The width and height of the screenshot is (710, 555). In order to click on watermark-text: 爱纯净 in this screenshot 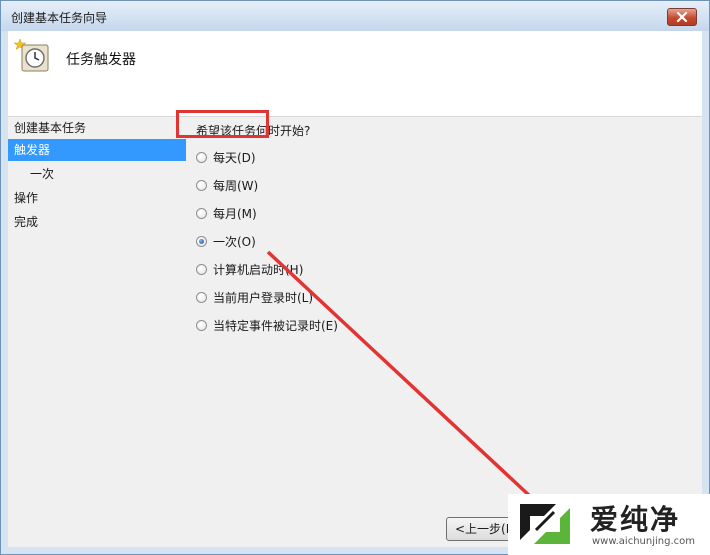, I will do `click(635, 519)`.